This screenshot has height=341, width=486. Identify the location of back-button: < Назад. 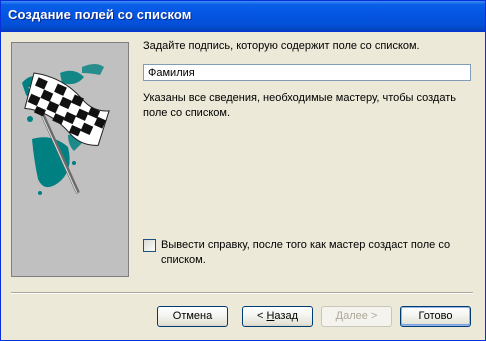
(277, 316).